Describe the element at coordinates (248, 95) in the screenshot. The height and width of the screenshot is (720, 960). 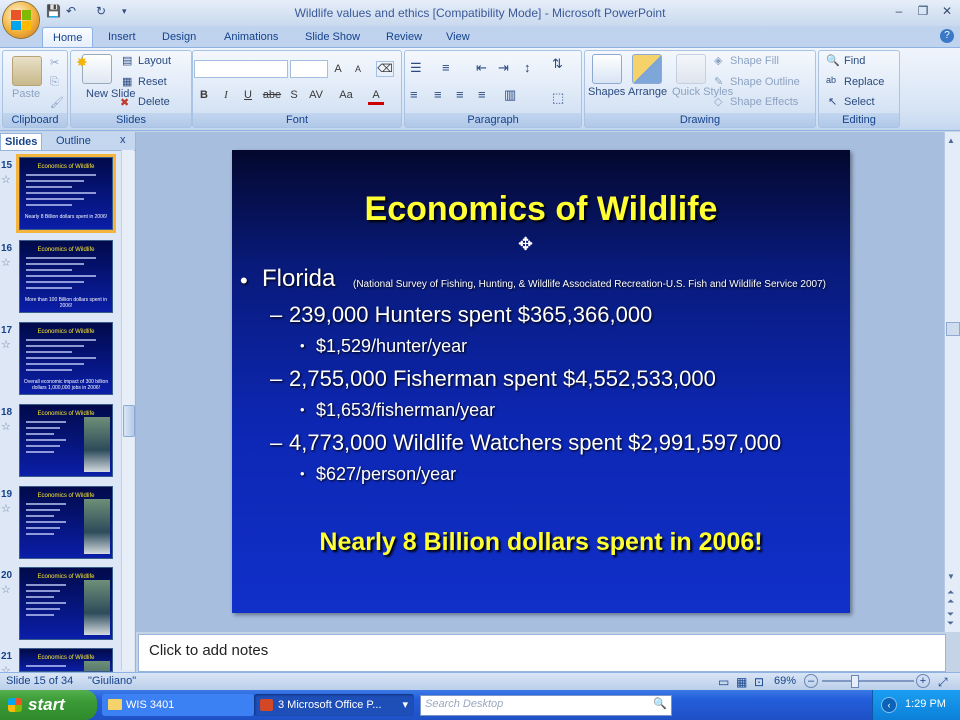
I see `underline-button: U` at that location.